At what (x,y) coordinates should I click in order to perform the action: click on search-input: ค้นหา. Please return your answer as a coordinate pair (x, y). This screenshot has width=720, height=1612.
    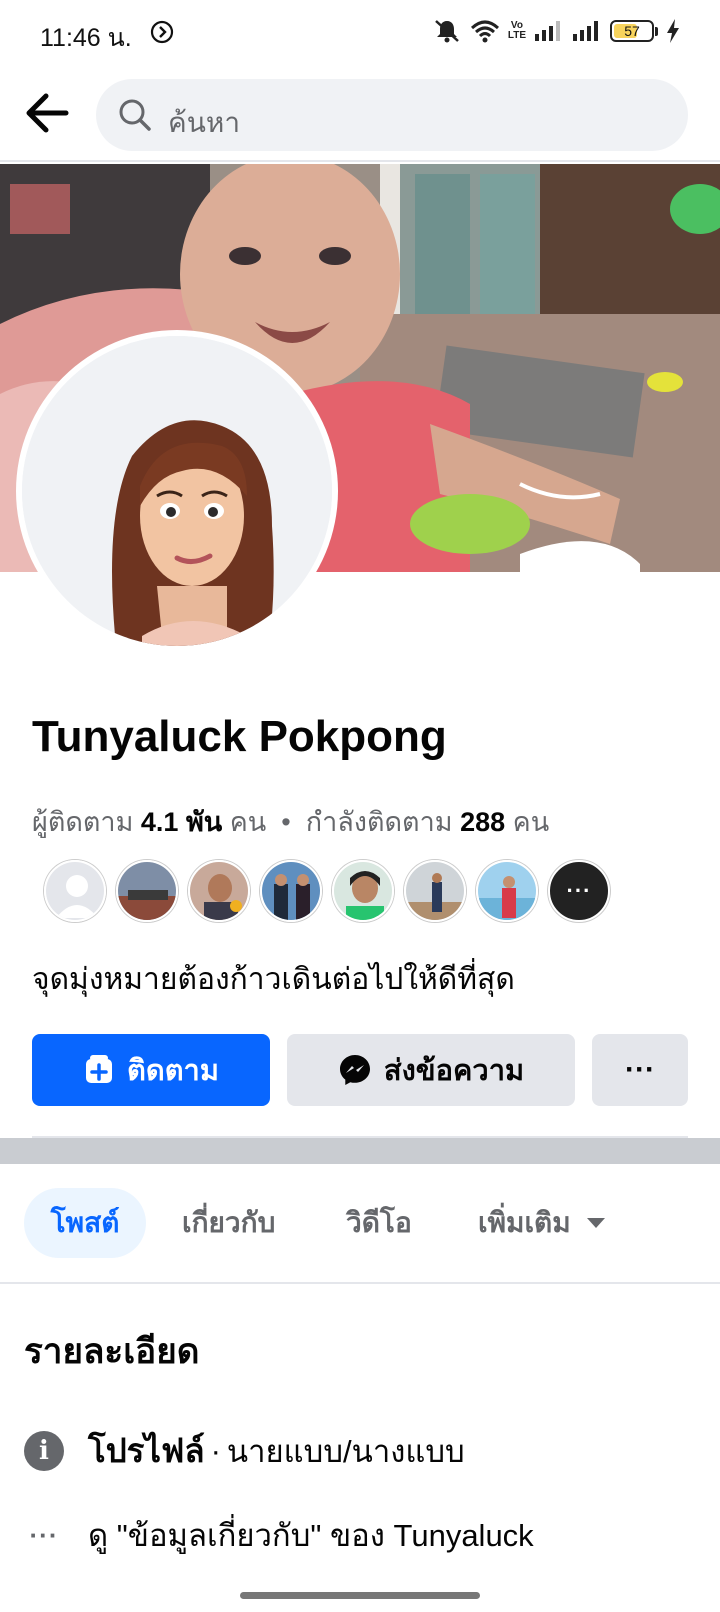
    Looking at the image, I should click on (392, 115).